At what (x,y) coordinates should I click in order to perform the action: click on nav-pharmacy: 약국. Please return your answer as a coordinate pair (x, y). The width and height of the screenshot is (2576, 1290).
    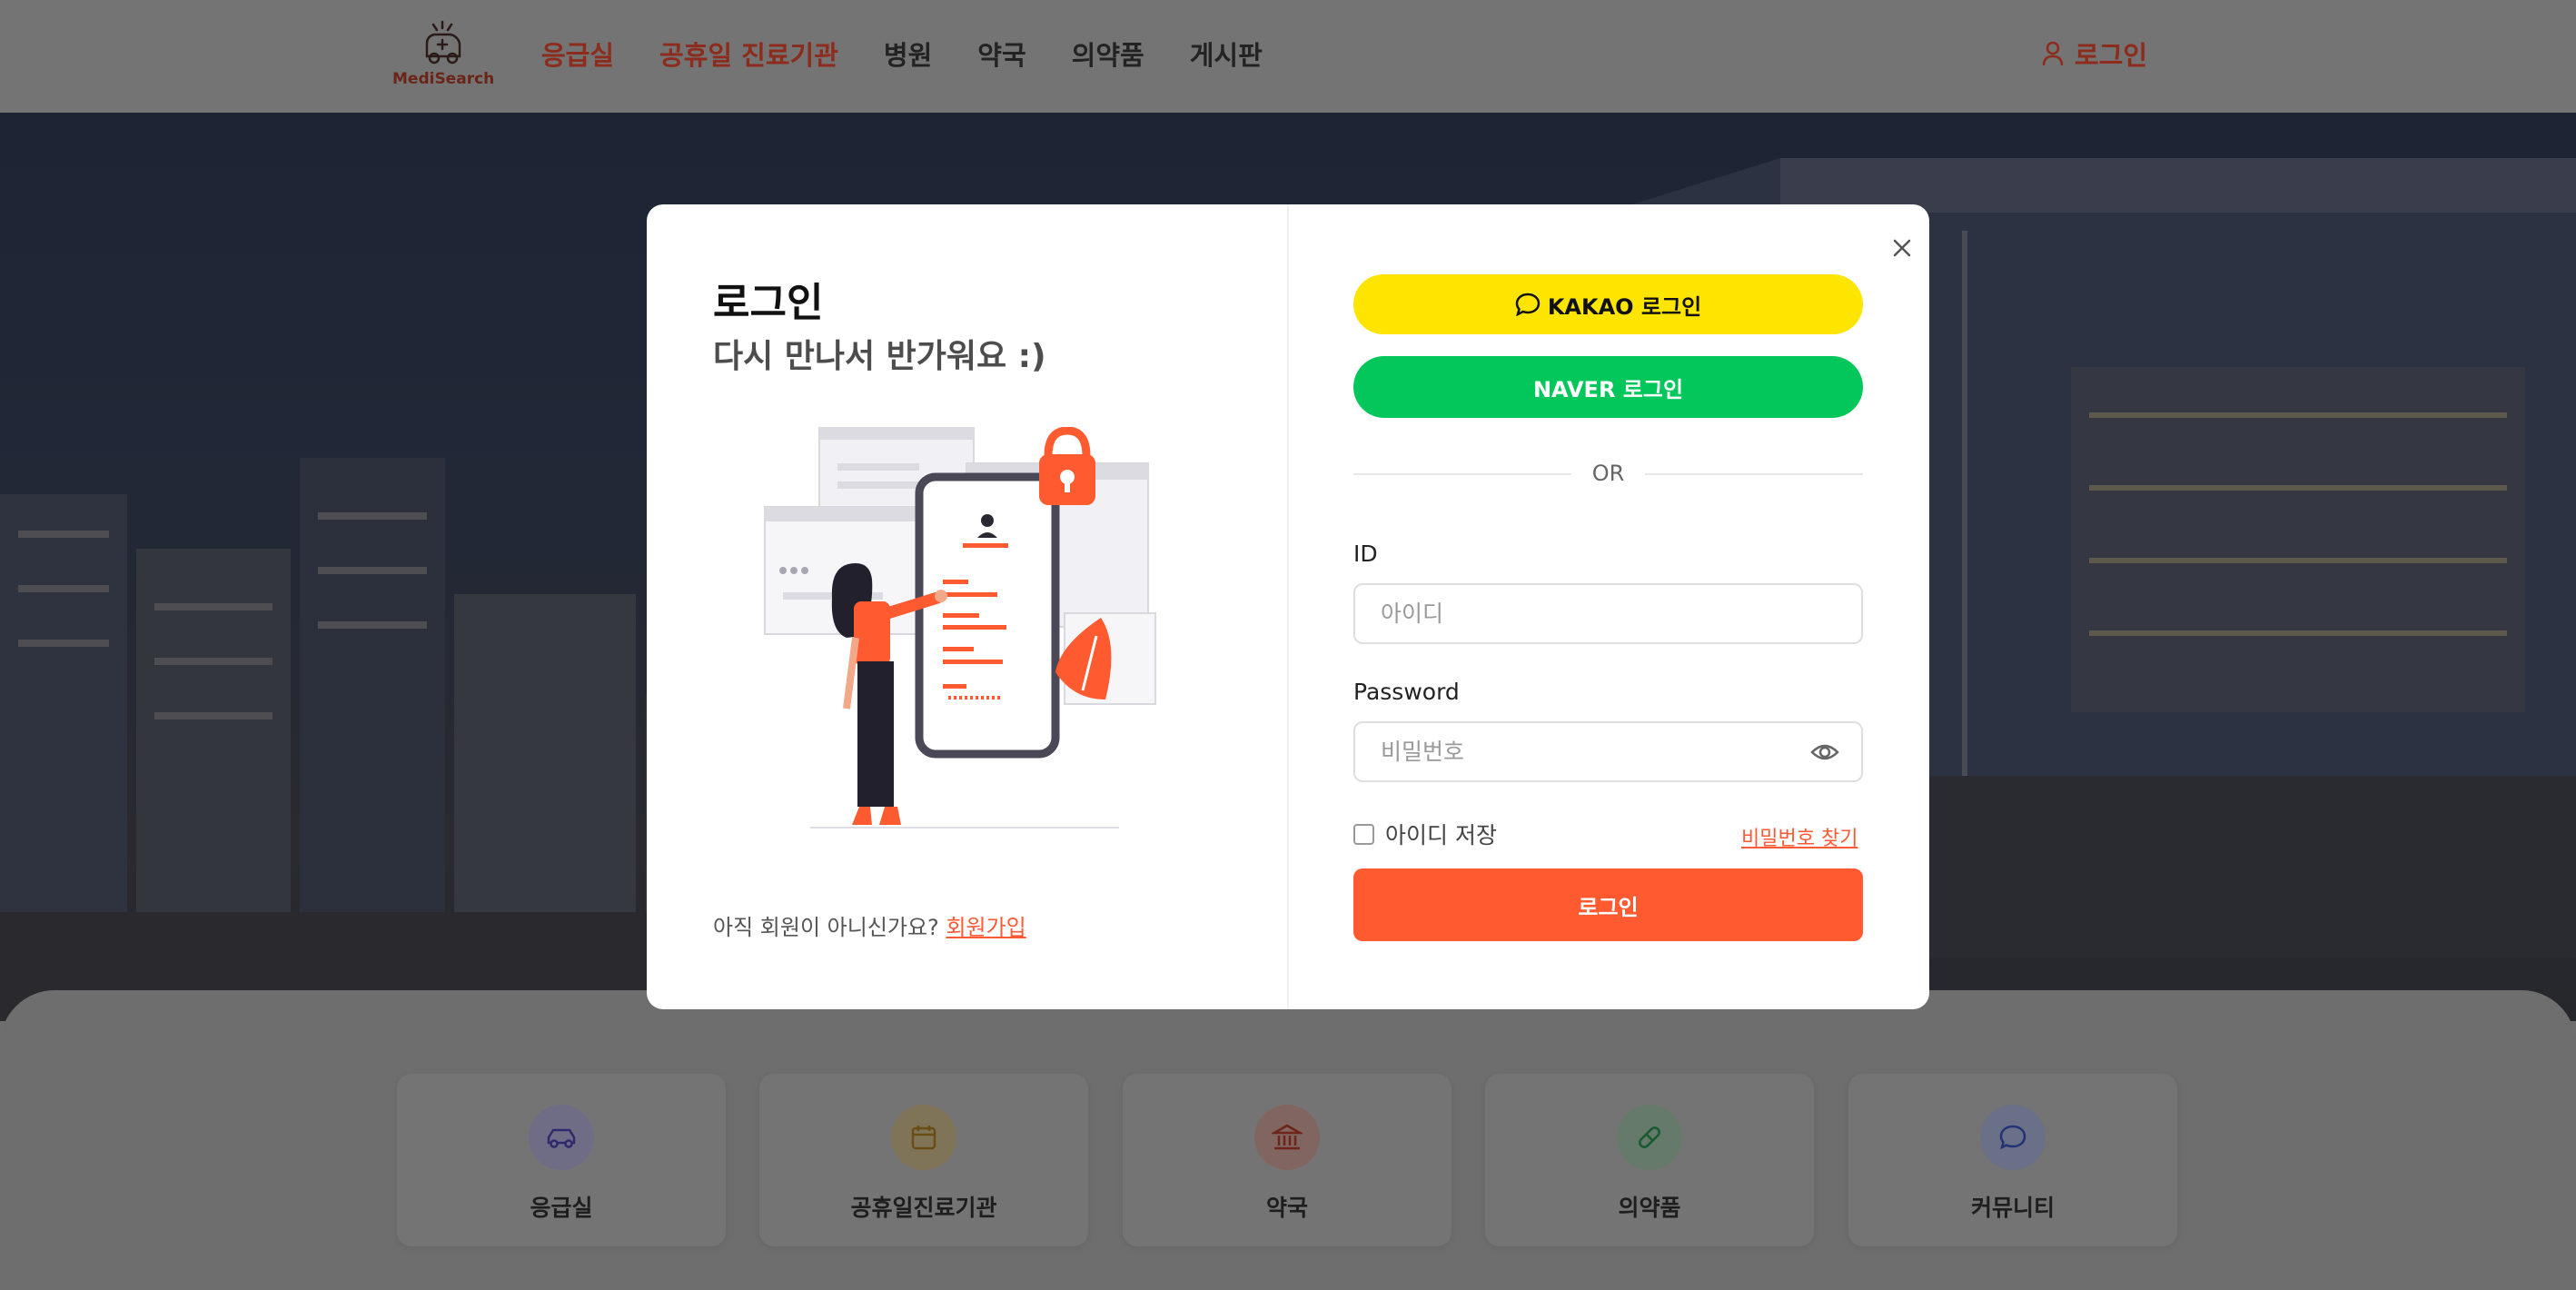
    Looking at the image, I should click on (1001, 54).